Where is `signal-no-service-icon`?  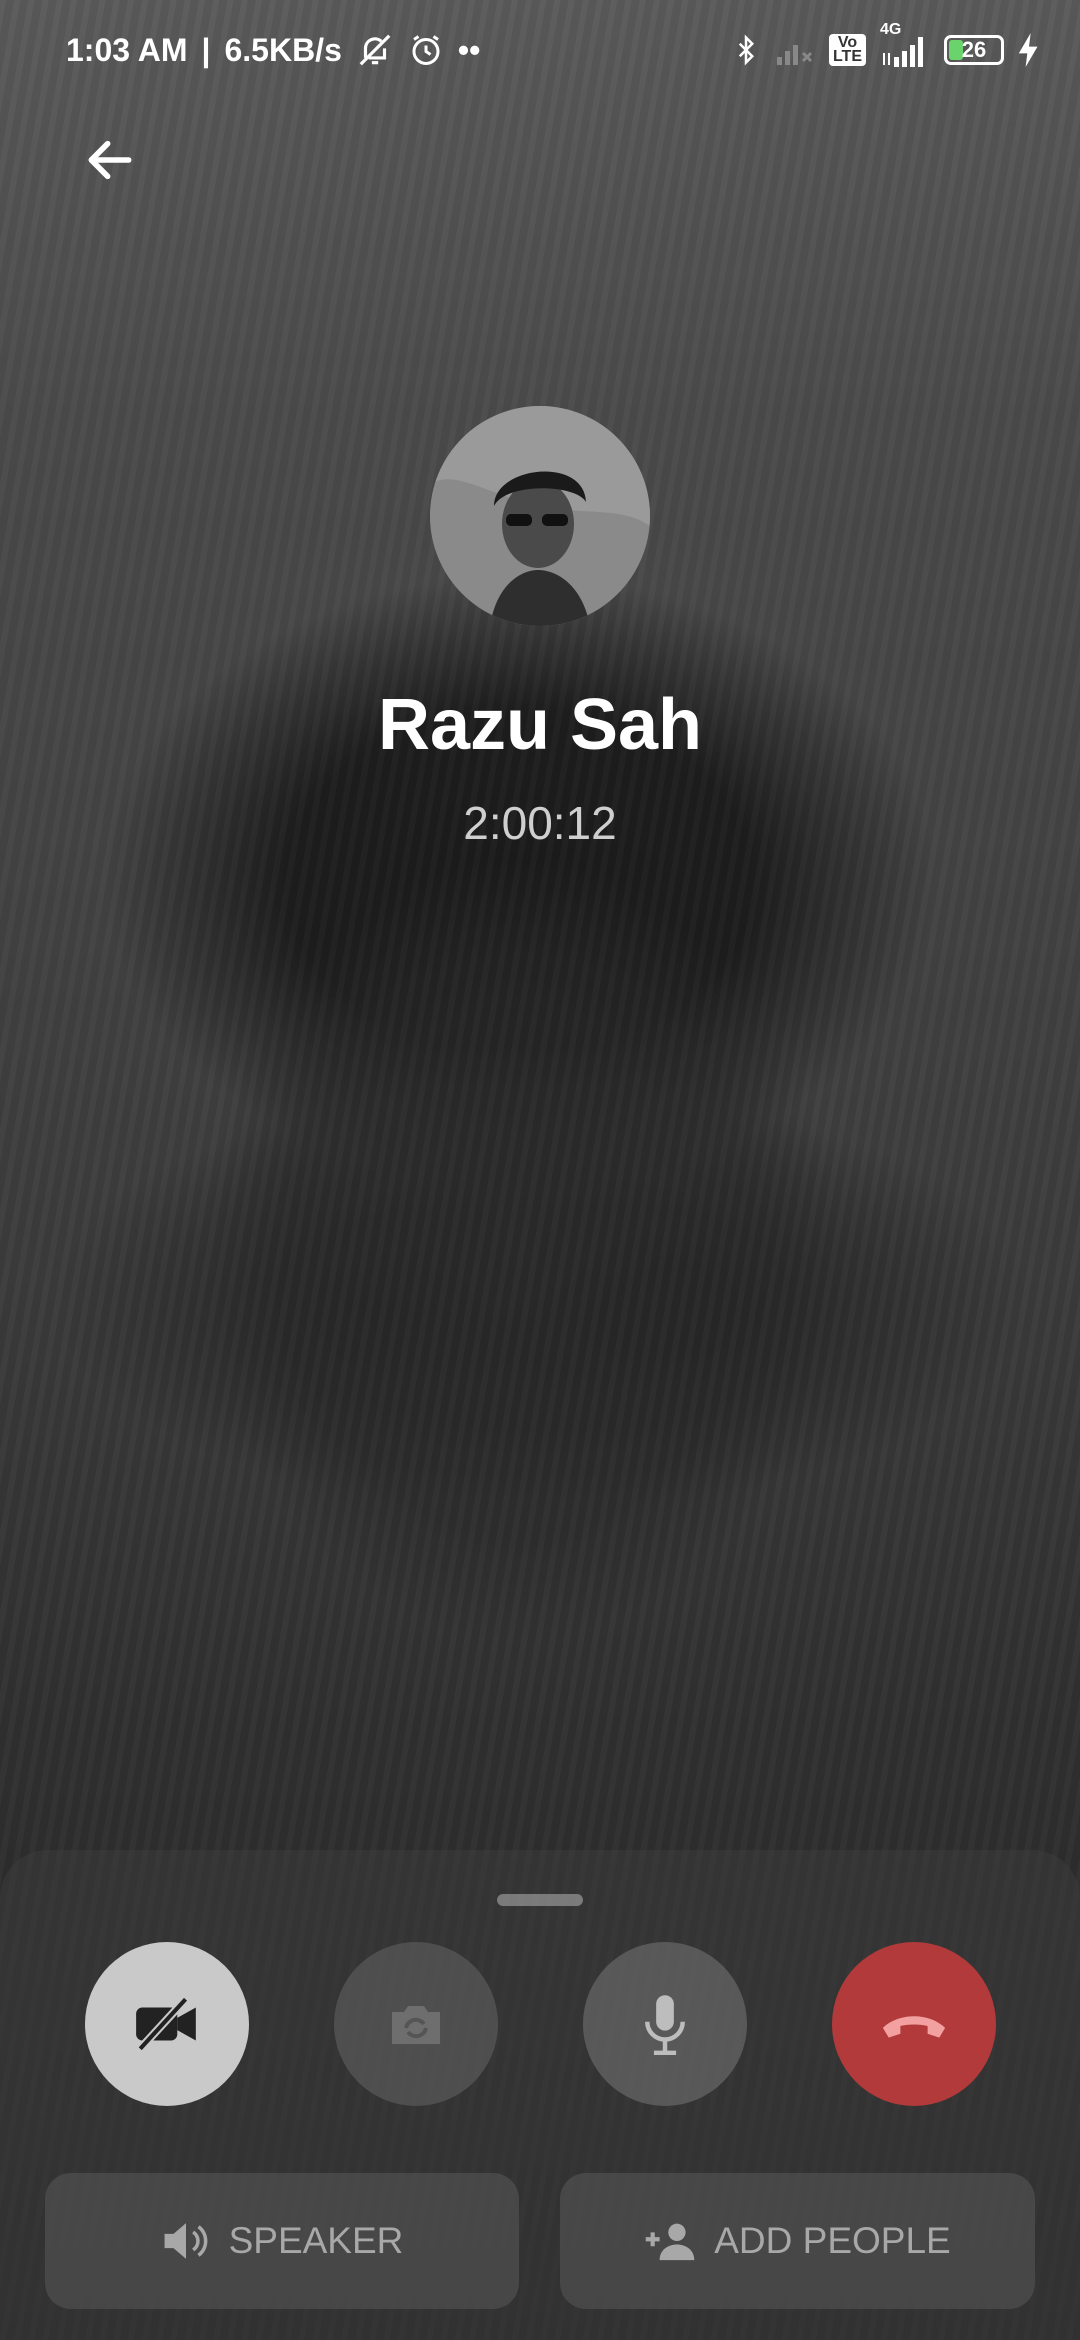 signal-no-service-icon is located at coordinates (795, 50).